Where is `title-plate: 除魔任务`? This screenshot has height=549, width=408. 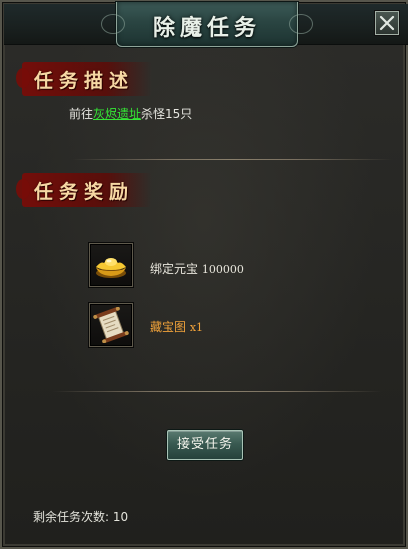 title-plate: 除魔任务 is located at coordinates (207, 24).